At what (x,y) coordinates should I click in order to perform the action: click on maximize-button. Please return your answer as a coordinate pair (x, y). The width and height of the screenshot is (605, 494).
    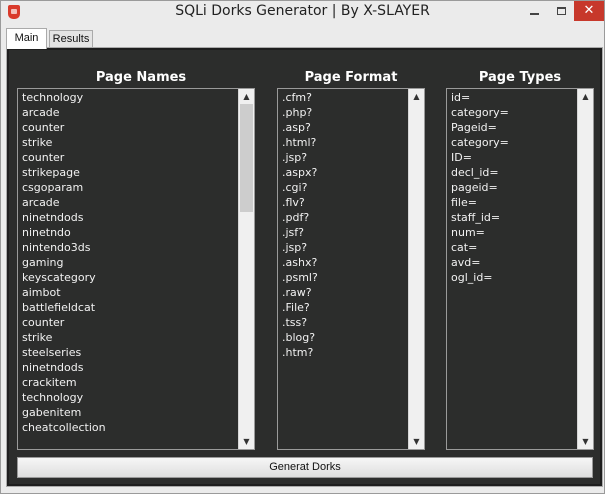
    Looking at the image, I should click on (561, 11).